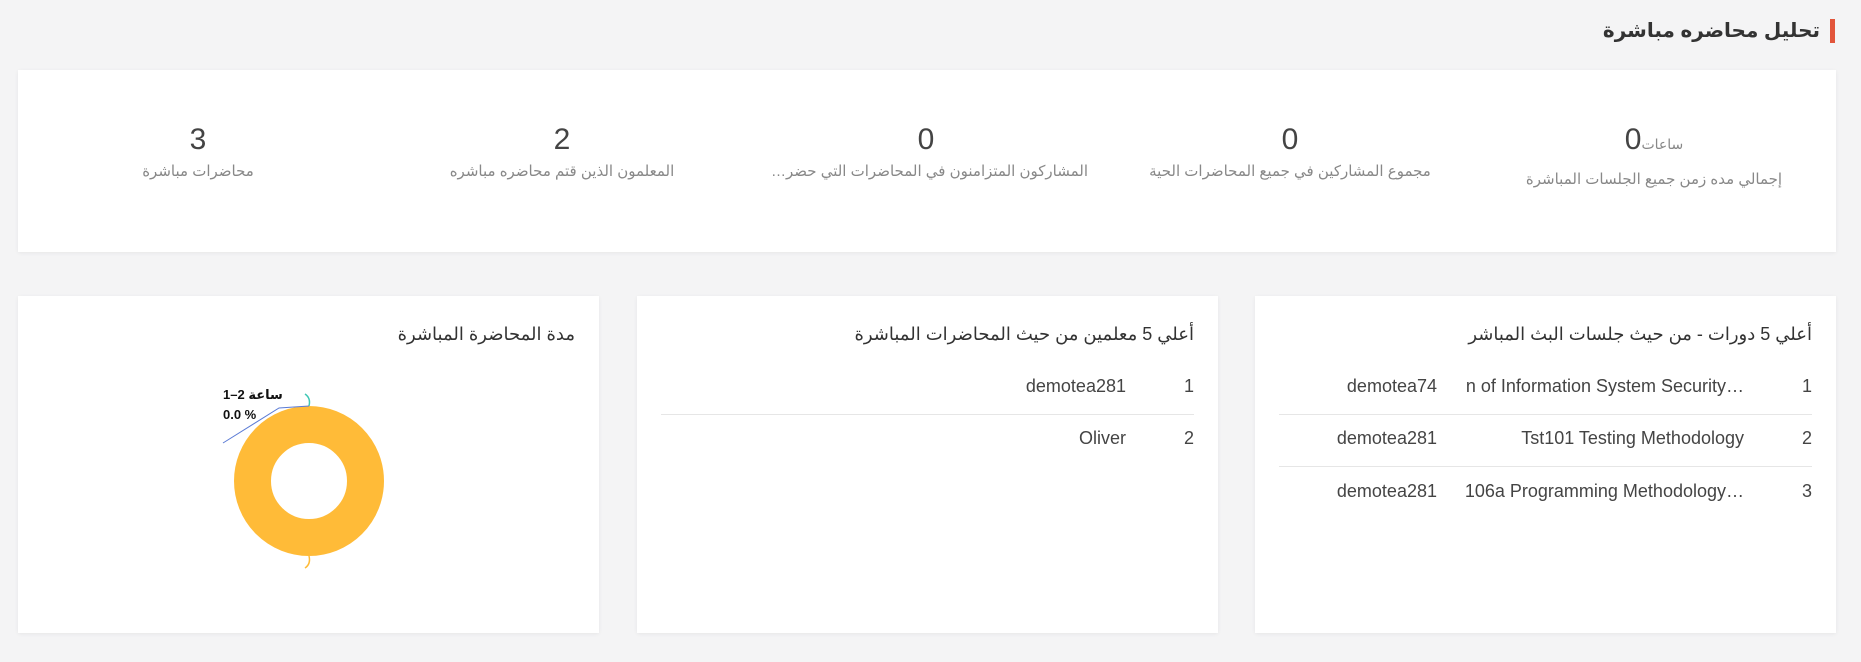 The width and height of the screenshot is (1861, 662). I want to click on donut-percent-label: 0.0 %, so click(240, 414).